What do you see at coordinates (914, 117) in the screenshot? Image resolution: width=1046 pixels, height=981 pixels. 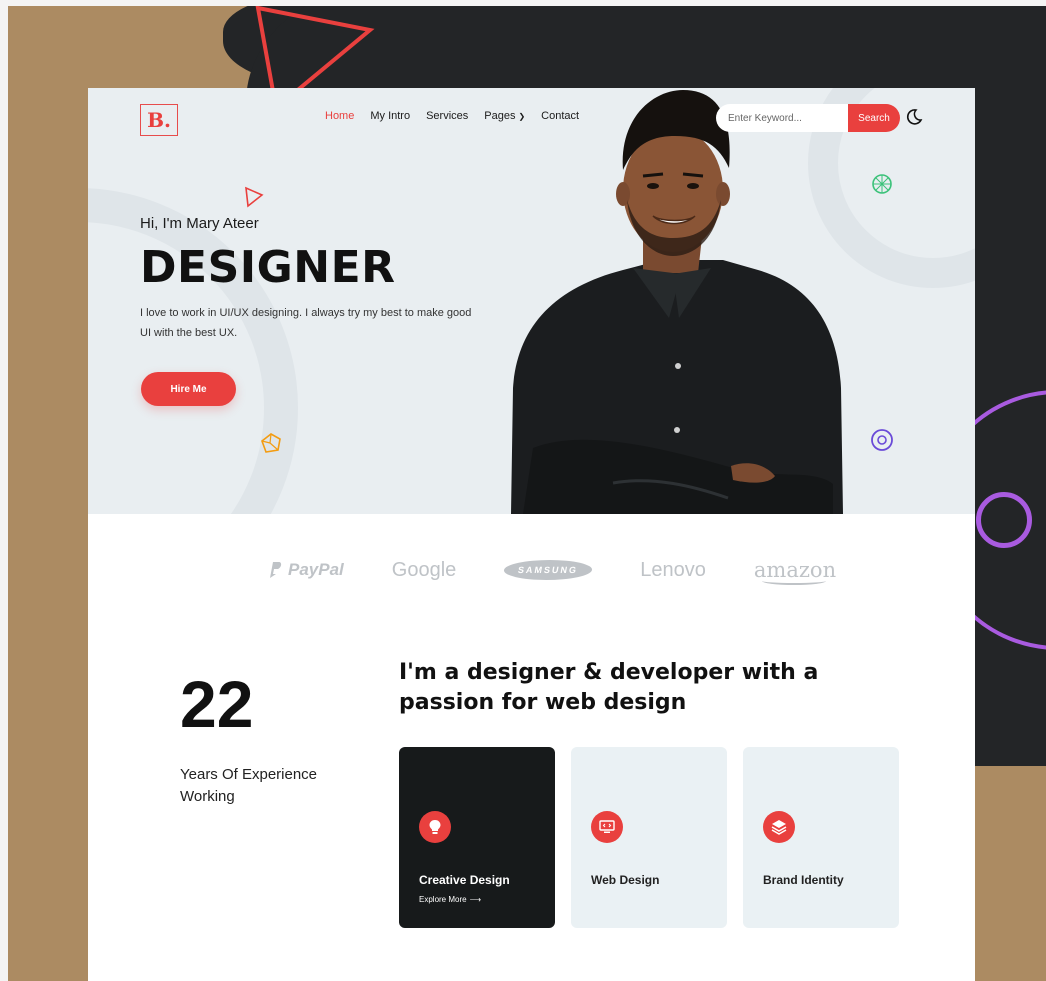 I see `moon-icon` at bounding box center [914, 117].